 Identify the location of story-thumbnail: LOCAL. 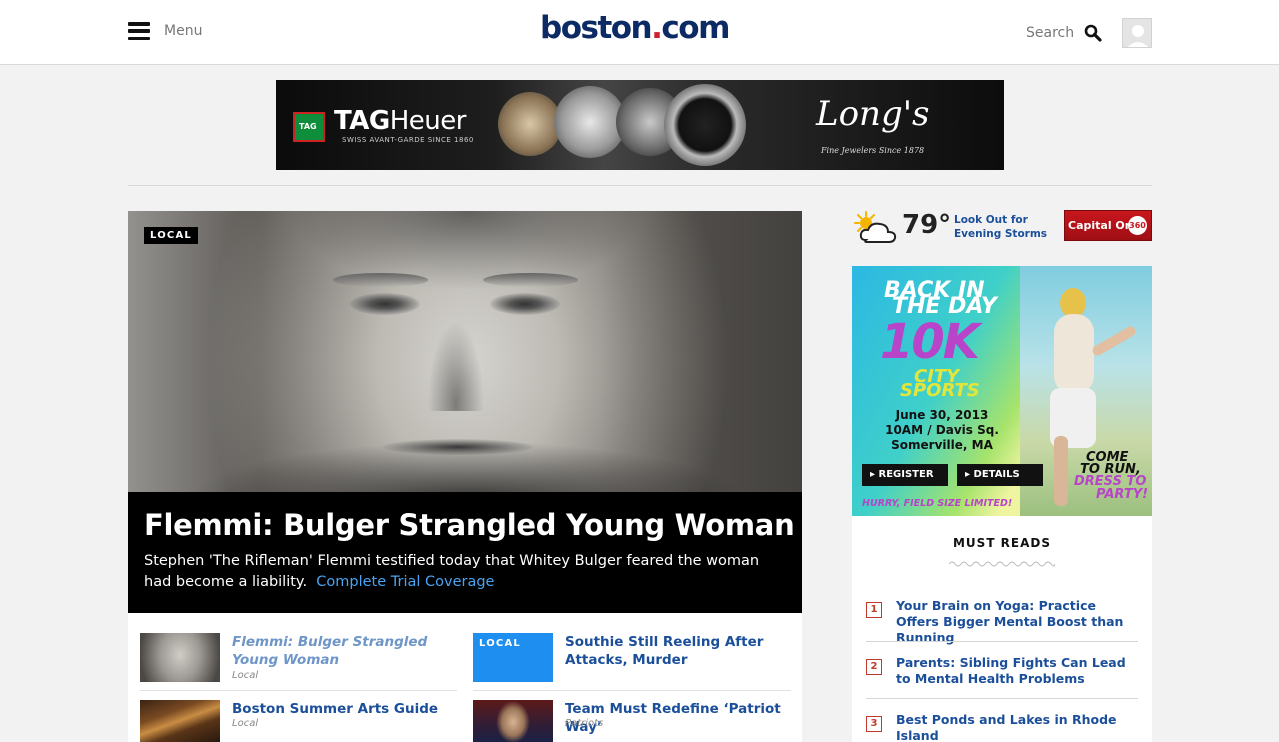
(513, 657).